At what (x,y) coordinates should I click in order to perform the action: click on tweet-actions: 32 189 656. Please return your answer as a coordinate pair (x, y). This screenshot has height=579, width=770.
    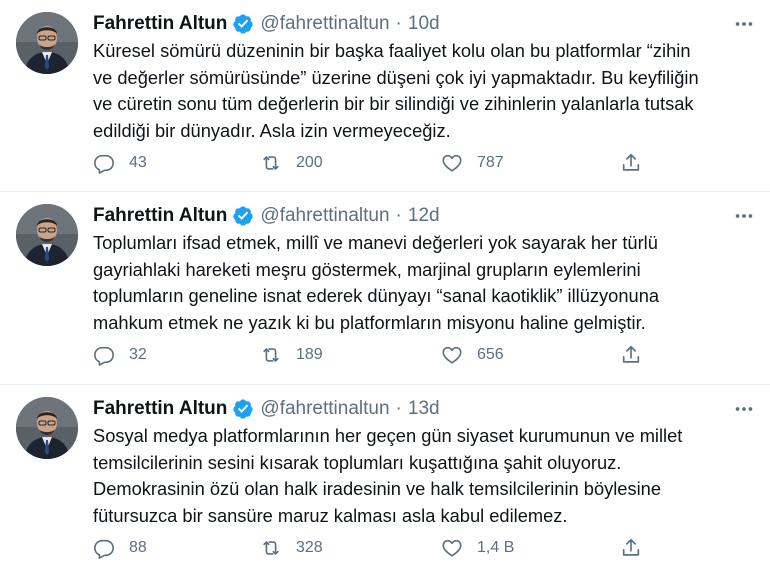
    Looking at the image, I should click on (373, 355).